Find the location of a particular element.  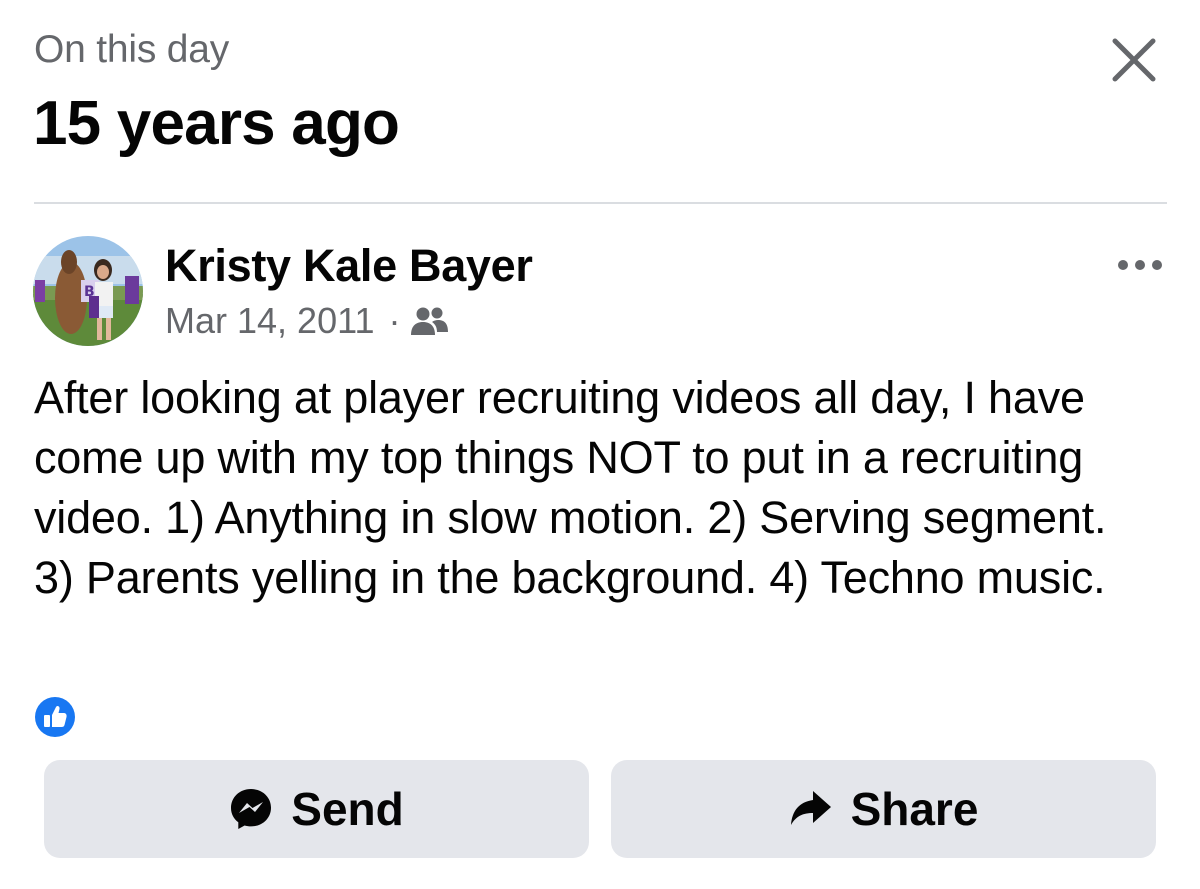

more-options-button is located at coordinates (1140, 265).